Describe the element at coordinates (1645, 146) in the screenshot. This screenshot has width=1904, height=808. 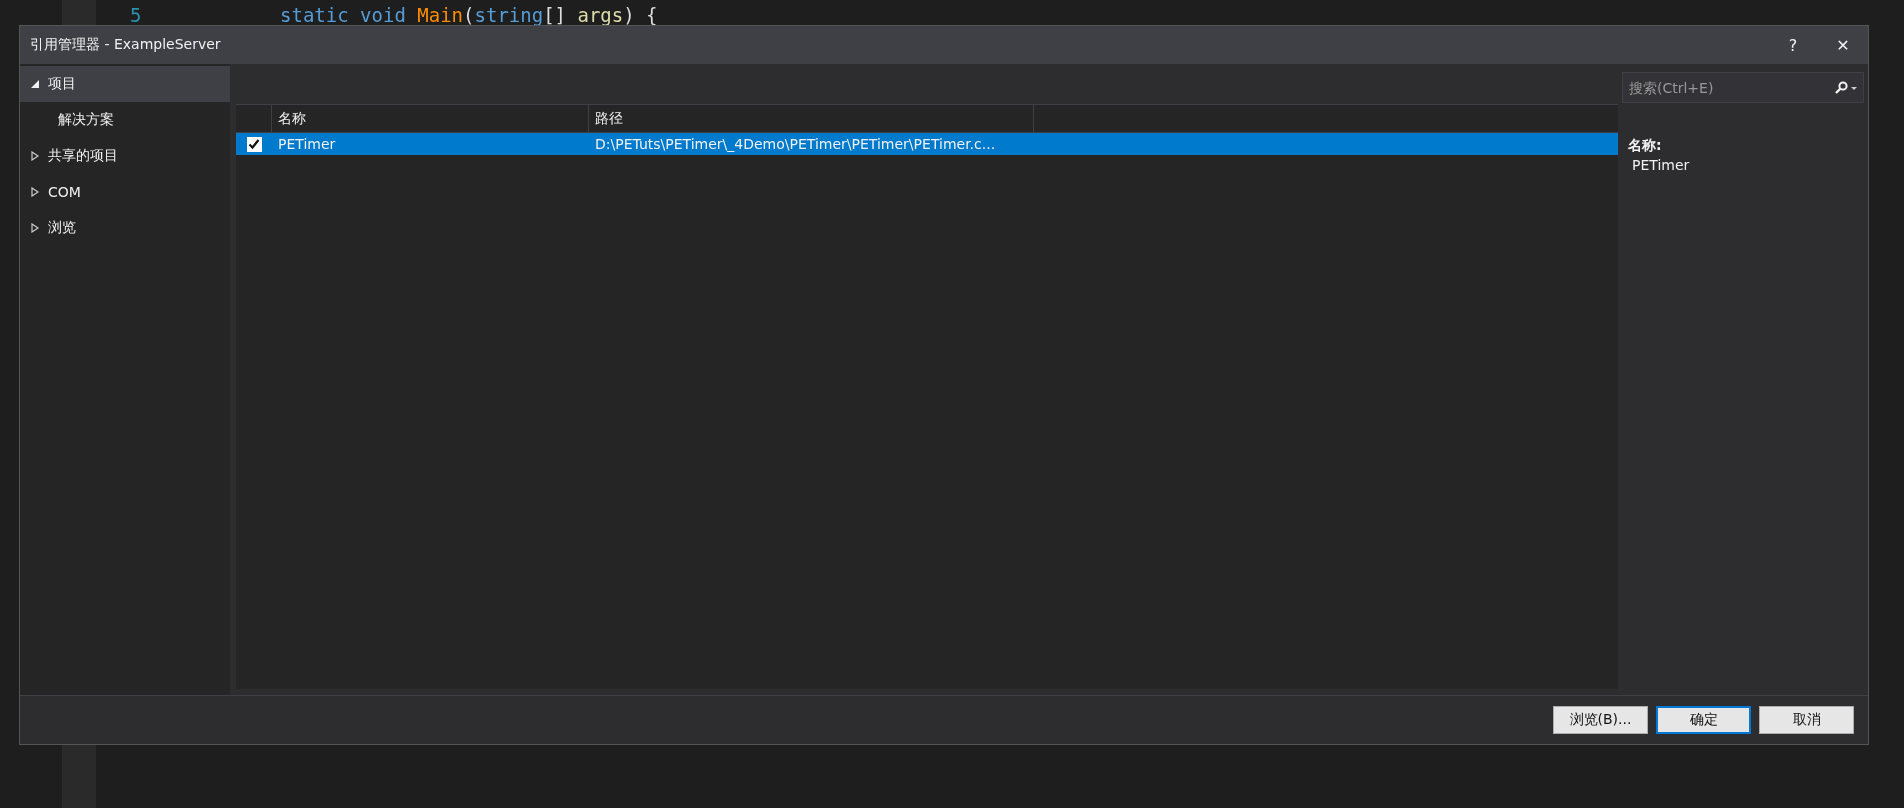
I see `detail-label: 名称:` at that location.